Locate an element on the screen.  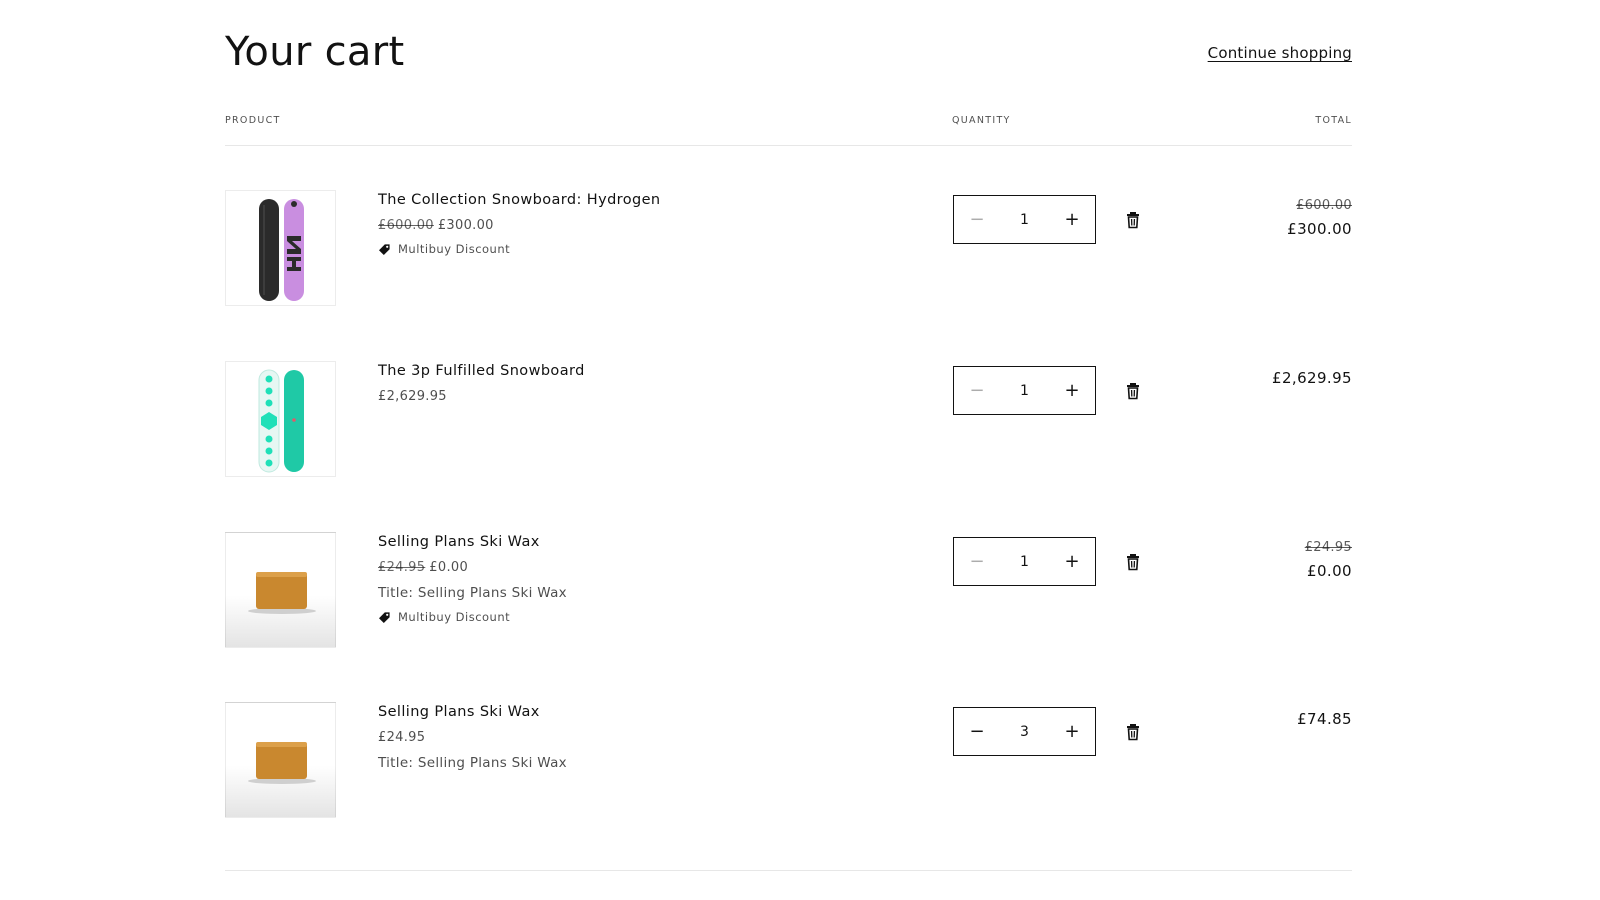
product-image-snowboard-hydrogen is located at coordinates (280, 248).